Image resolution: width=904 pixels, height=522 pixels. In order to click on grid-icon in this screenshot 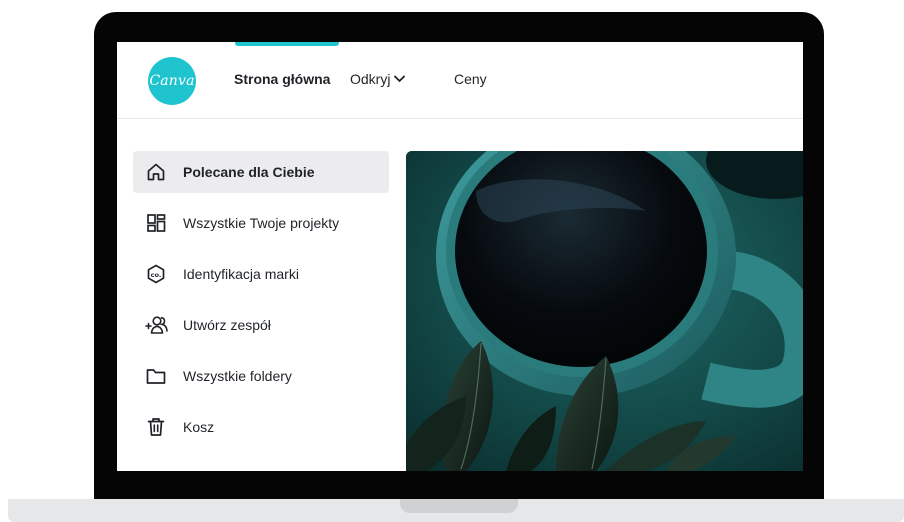, I will do `click(156, 223)`.